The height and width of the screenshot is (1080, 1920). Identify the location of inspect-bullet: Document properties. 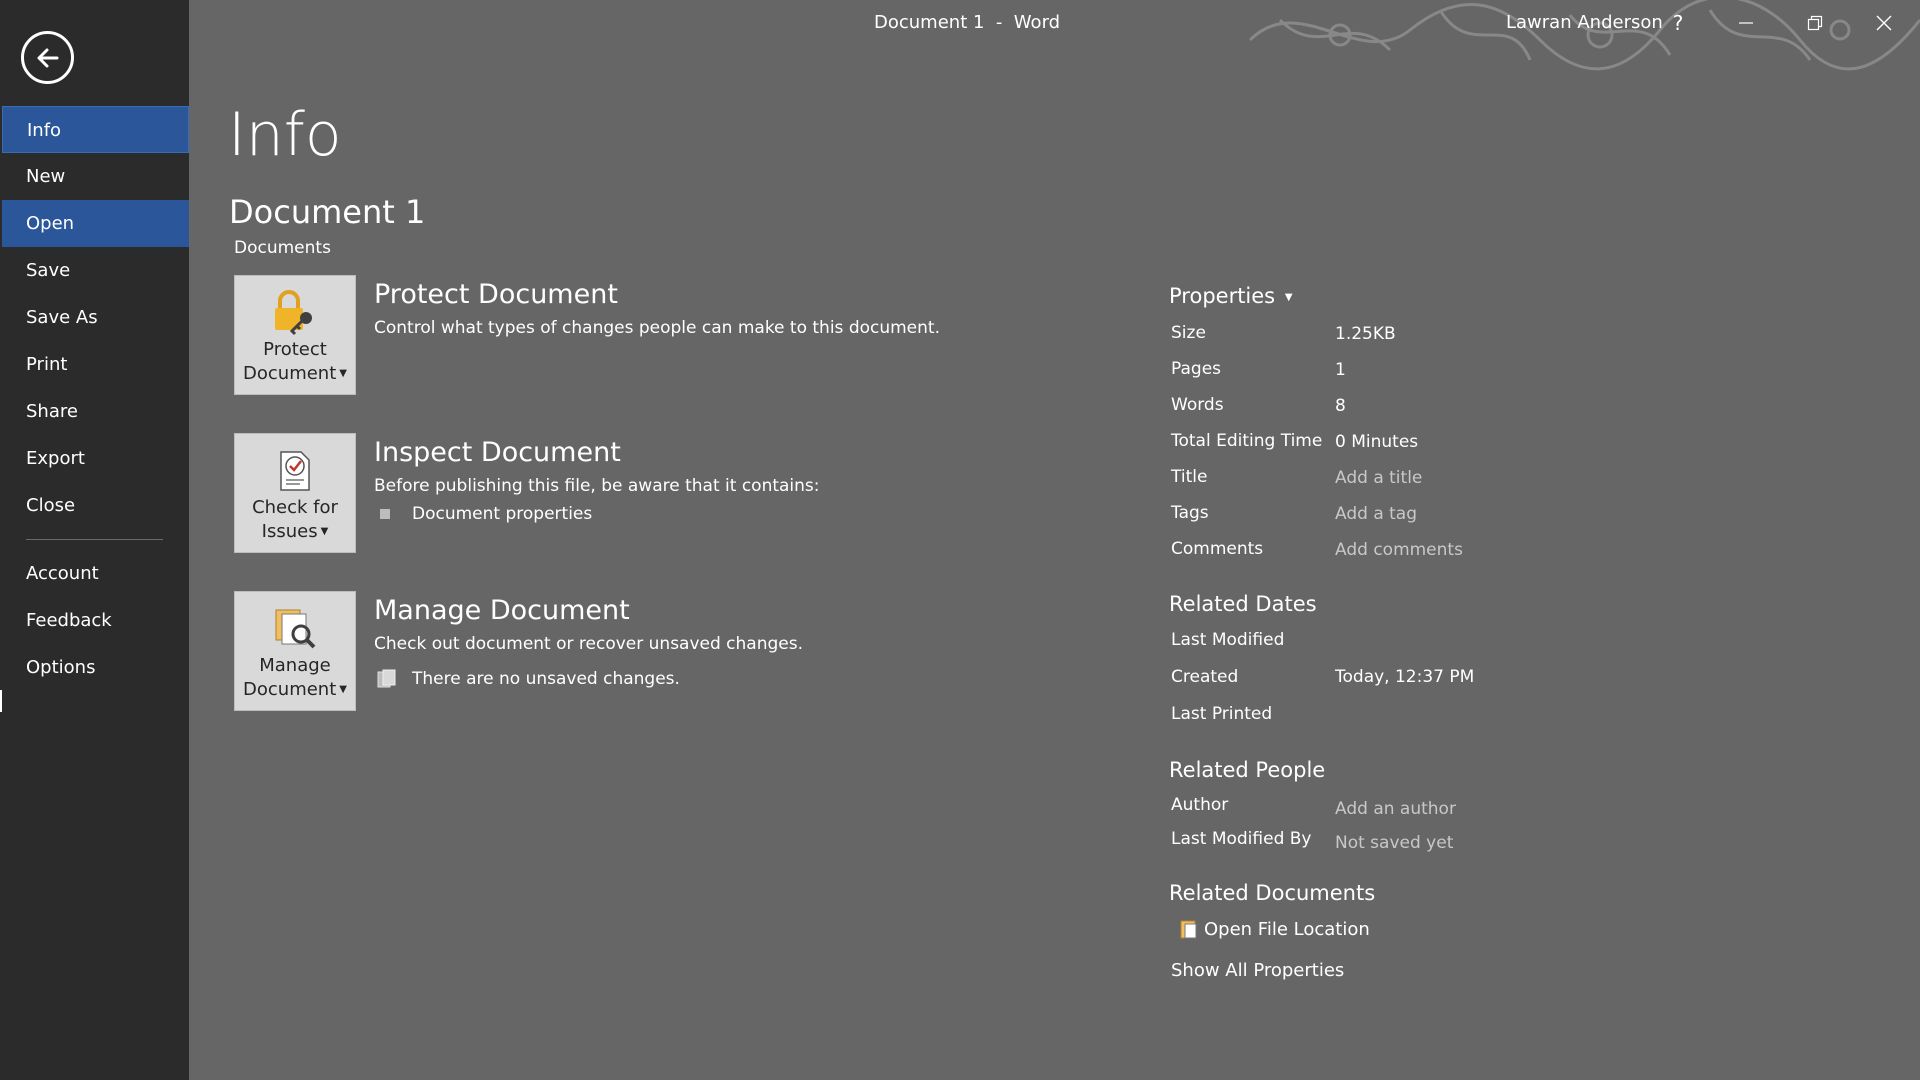
(486, 514).